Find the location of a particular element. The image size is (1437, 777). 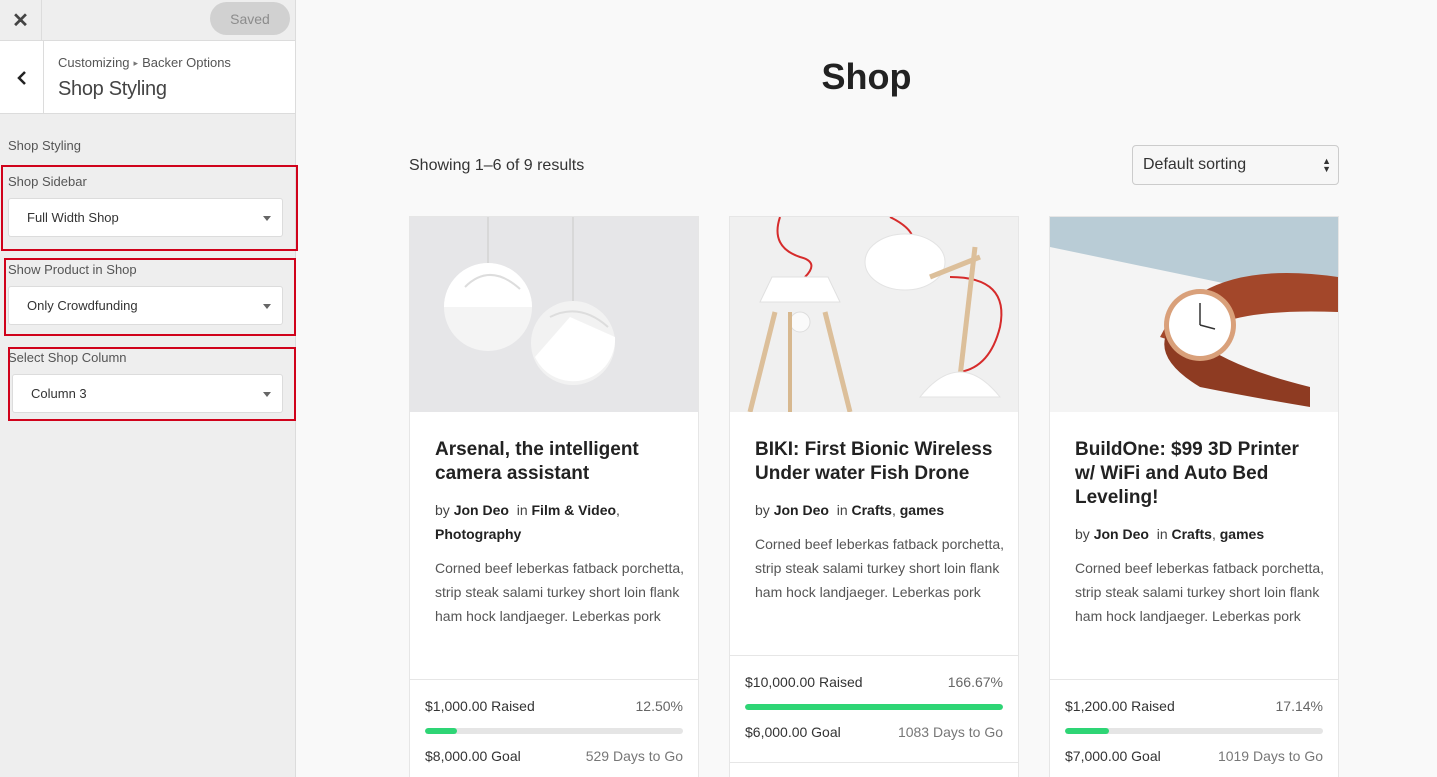

breadcrumb-parent: Backer Options is located at coordinates (186, 62).